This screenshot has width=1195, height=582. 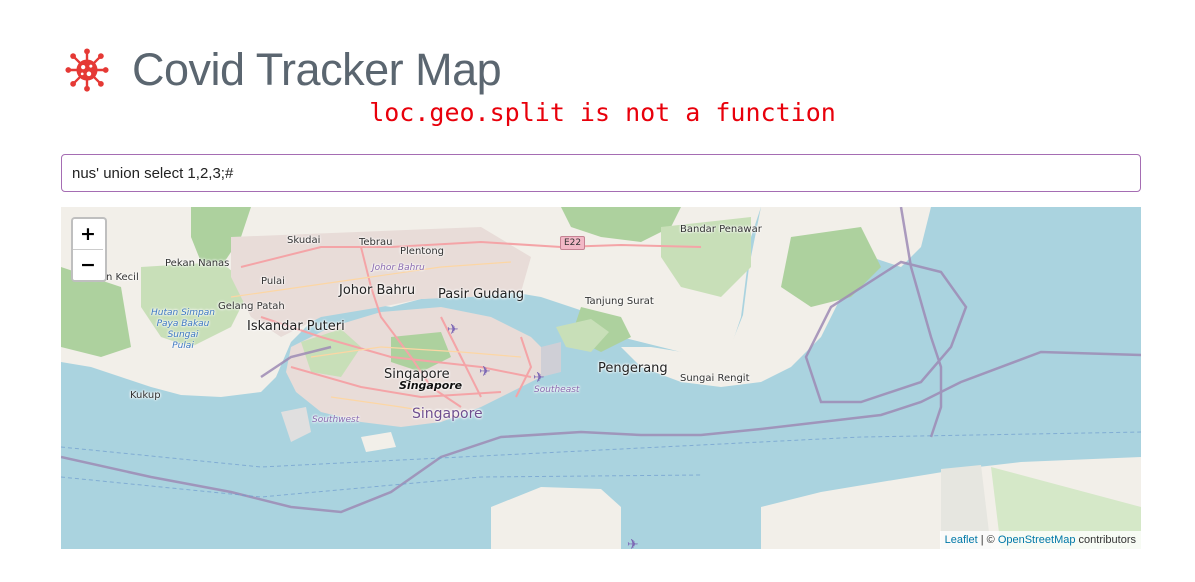 I want to click on map-label-pengerang: Pengerang, so click(x=633, y=368).